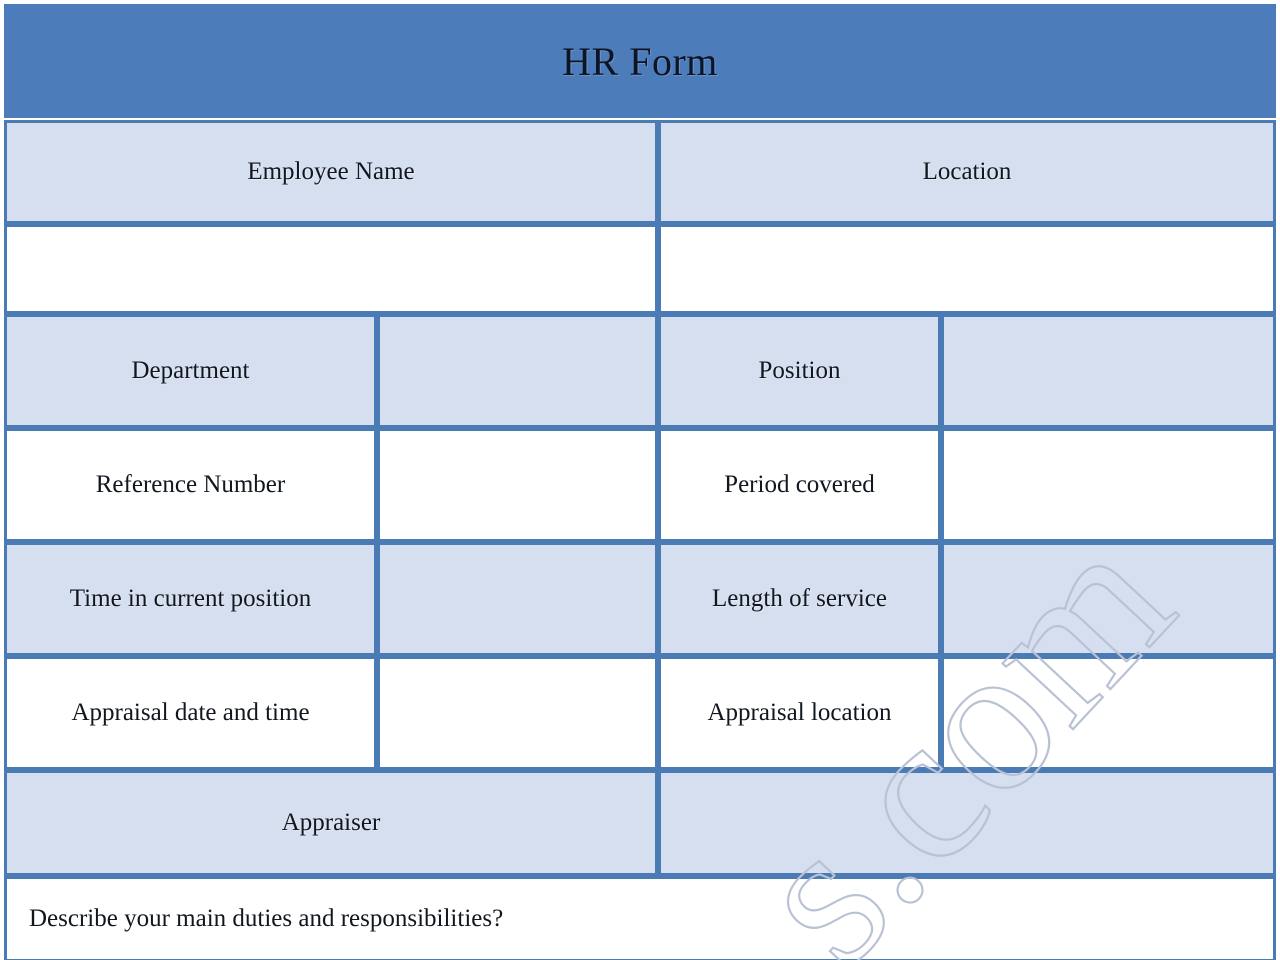 The height and width of the screenshot is (960, 1280). Describe the element at coordinates (190, 713) in the screenshot. I see `label-appraisal-date-and-time: Appraisal date and time` at that location.